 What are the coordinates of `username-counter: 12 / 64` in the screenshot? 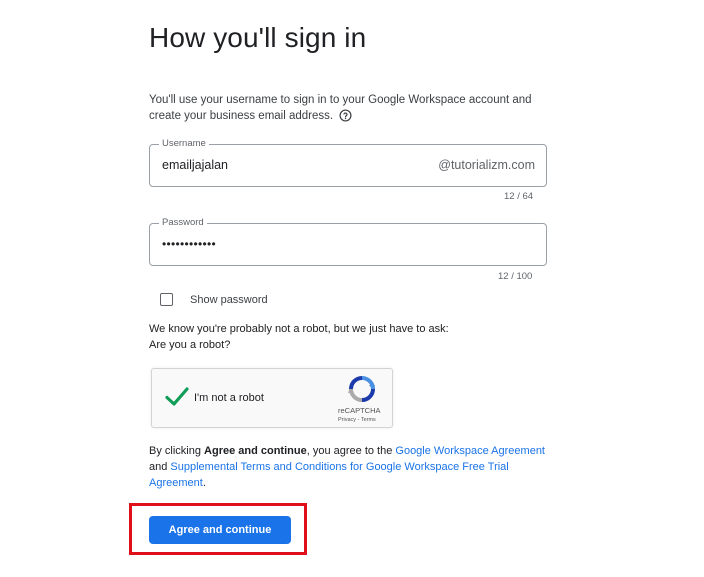 It's located at (519, 196).